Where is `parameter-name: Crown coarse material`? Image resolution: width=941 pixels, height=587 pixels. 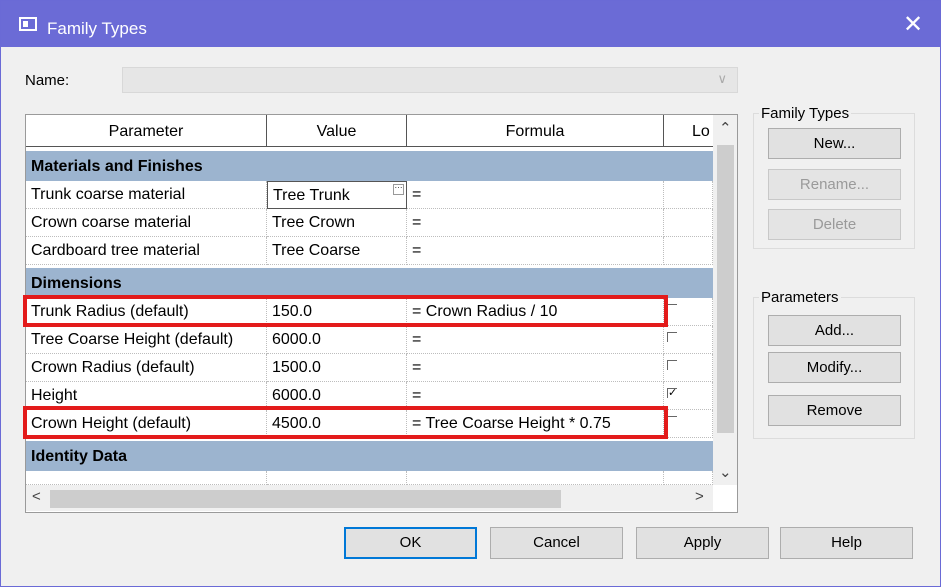
parameter-name: Crown coarse material is located at coordinates (146, 223).